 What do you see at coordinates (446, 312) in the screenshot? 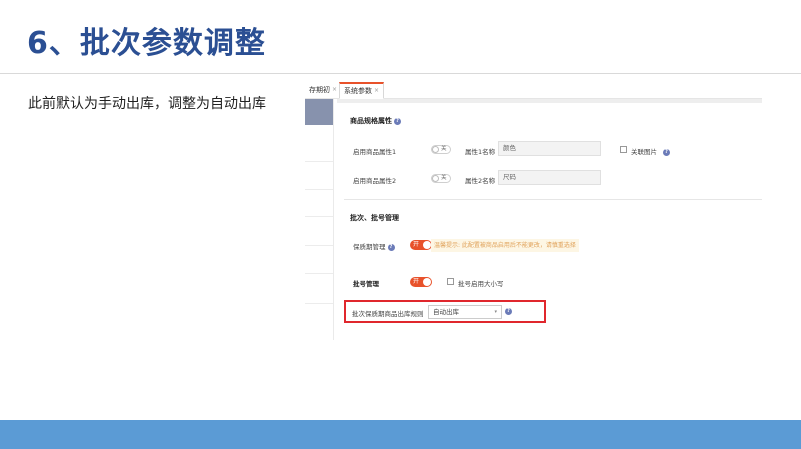
I see `select-value: 自动出库` at bounding box center [446, 312].